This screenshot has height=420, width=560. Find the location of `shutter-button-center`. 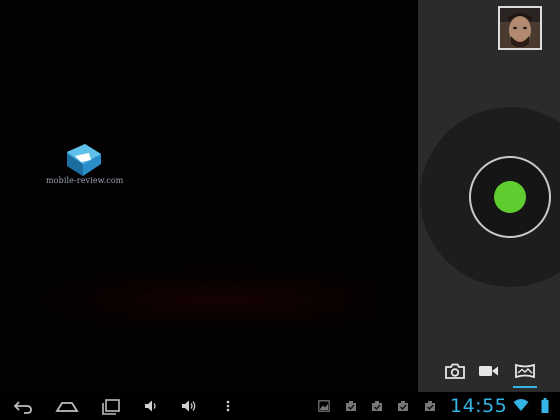

shutter-button-center is located at coordinates (510, 197).